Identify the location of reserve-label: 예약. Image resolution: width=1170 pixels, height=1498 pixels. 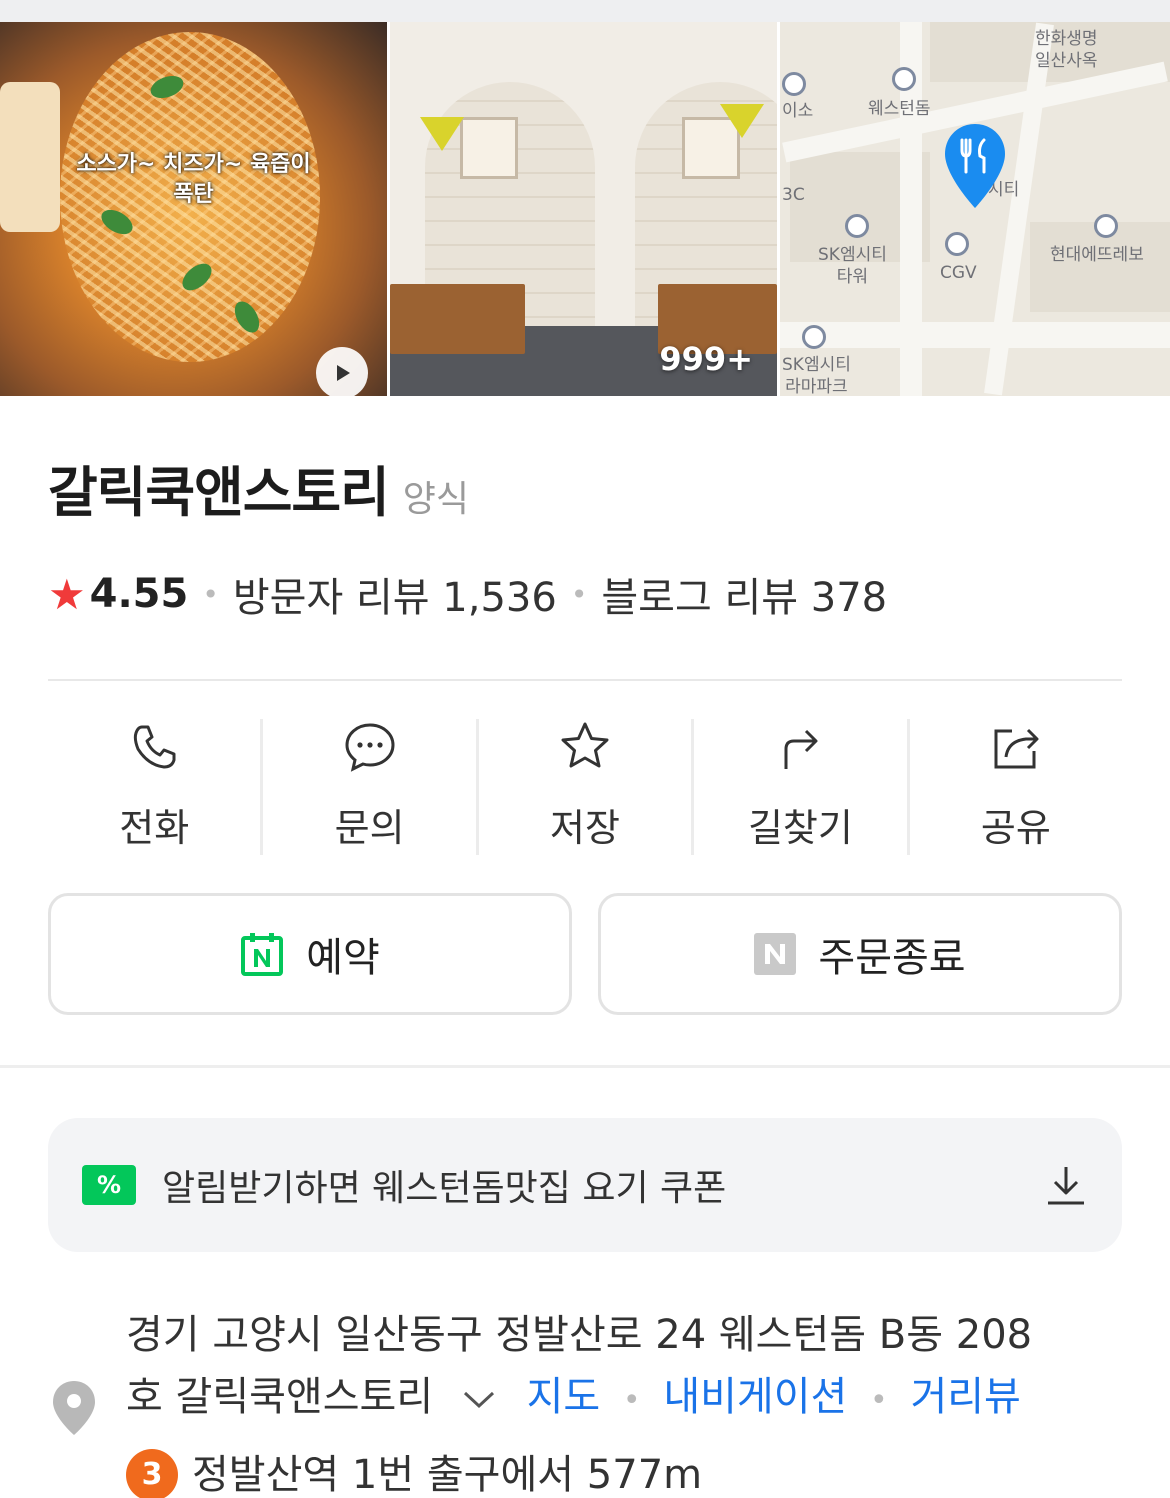
(343, 958).